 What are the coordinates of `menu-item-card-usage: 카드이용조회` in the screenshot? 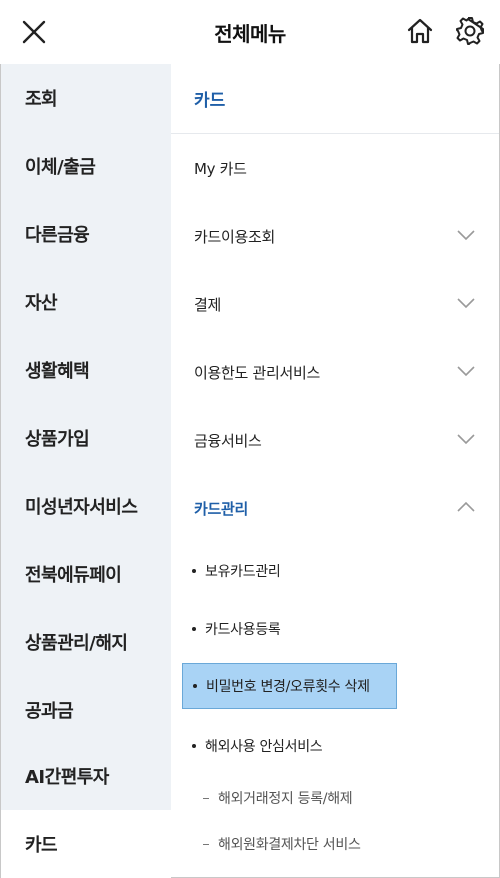 It's located at (335, 236).